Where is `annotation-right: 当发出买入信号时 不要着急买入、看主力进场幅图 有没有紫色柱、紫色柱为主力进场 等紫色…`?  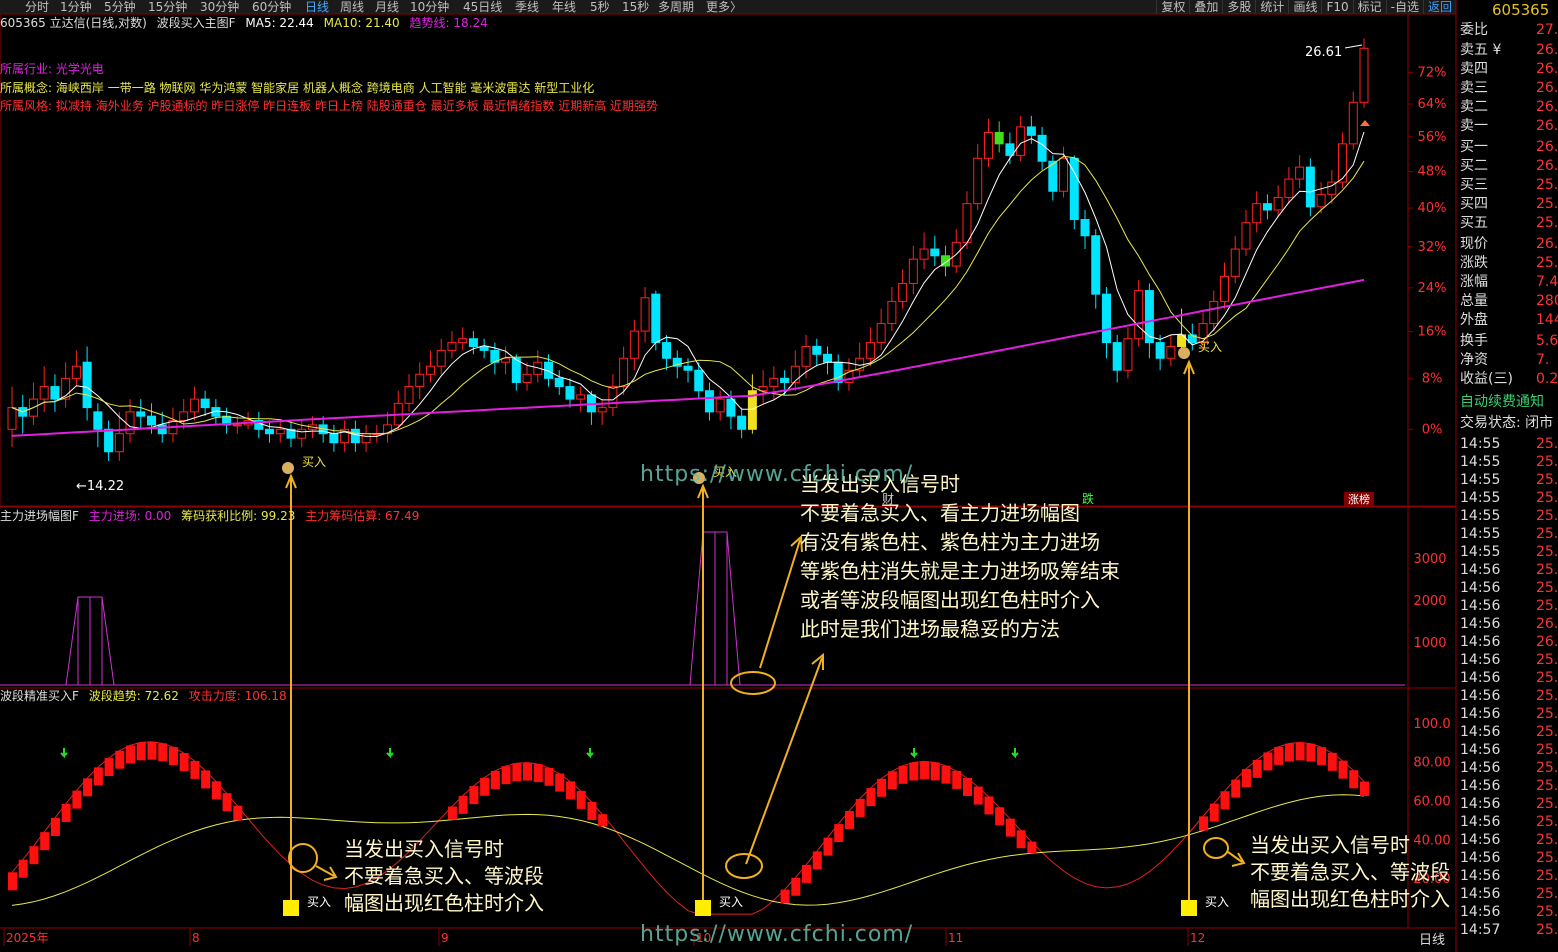 annotation-right: 当发出买入信号时 不要着急买入、看主力进场幅图 有没有紫色柱、紫色柱为主力进场 等紫色… is located at coordinates (960, 557).